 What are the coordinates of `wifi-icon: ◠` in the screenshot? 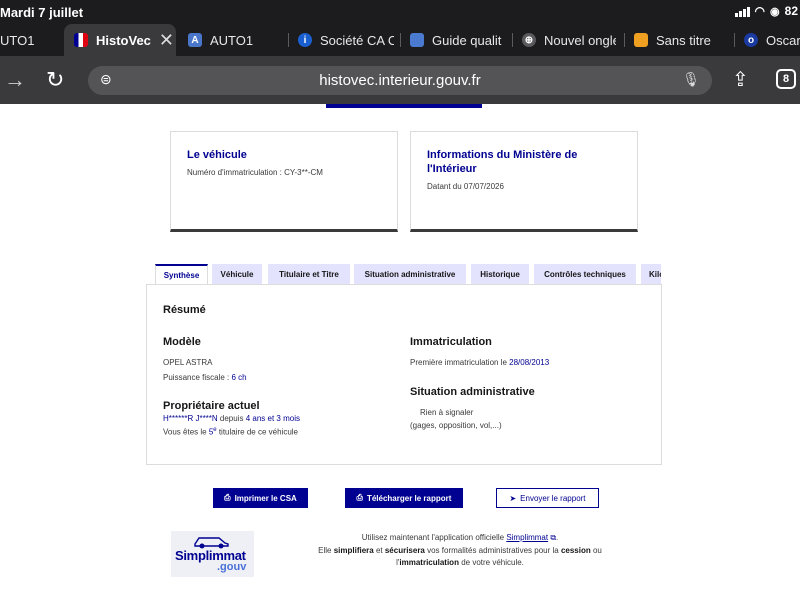 It's located at (760, 11).